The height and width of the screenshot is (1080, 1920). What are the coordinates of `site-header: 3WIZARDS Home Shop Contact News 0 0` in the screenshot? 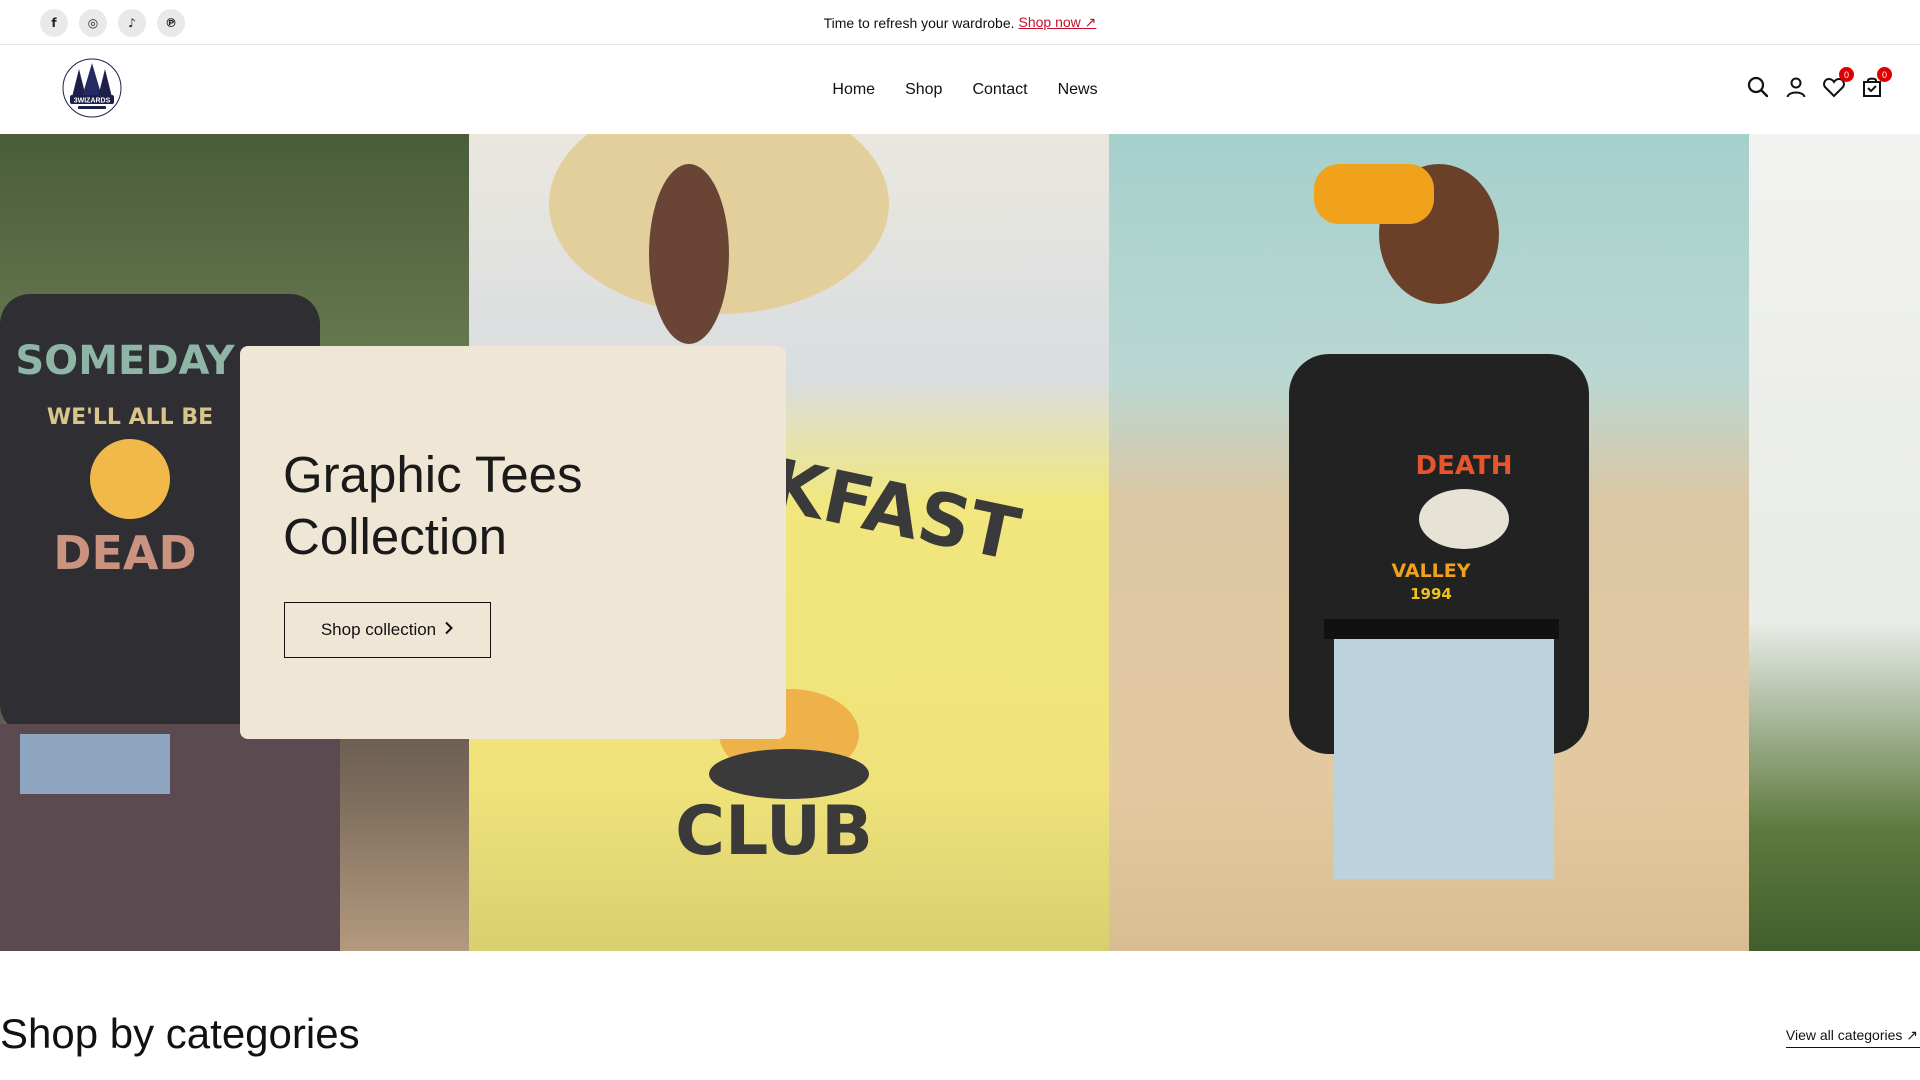 It's located at (960, 89).